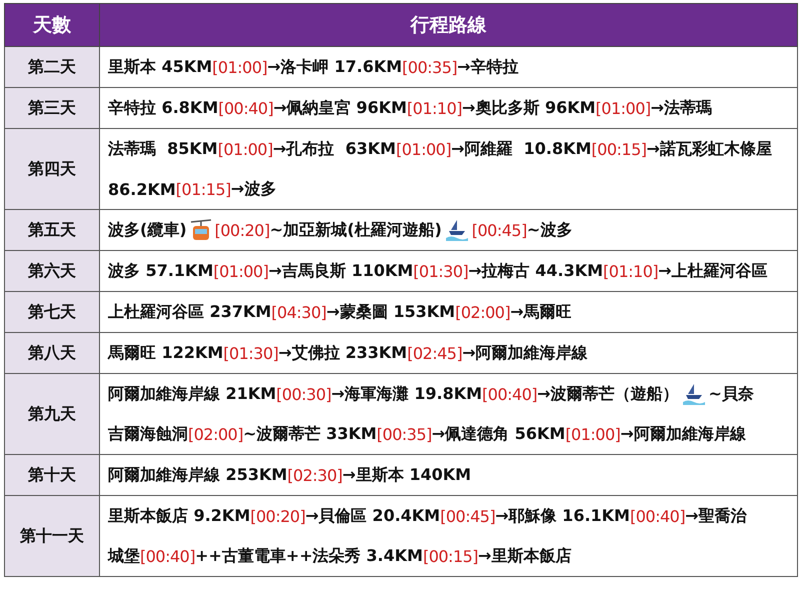  Describe the element at coordinates (521, 149) in the screenshot. I see `place-text: →阿維羅 10.8KM` at that location.